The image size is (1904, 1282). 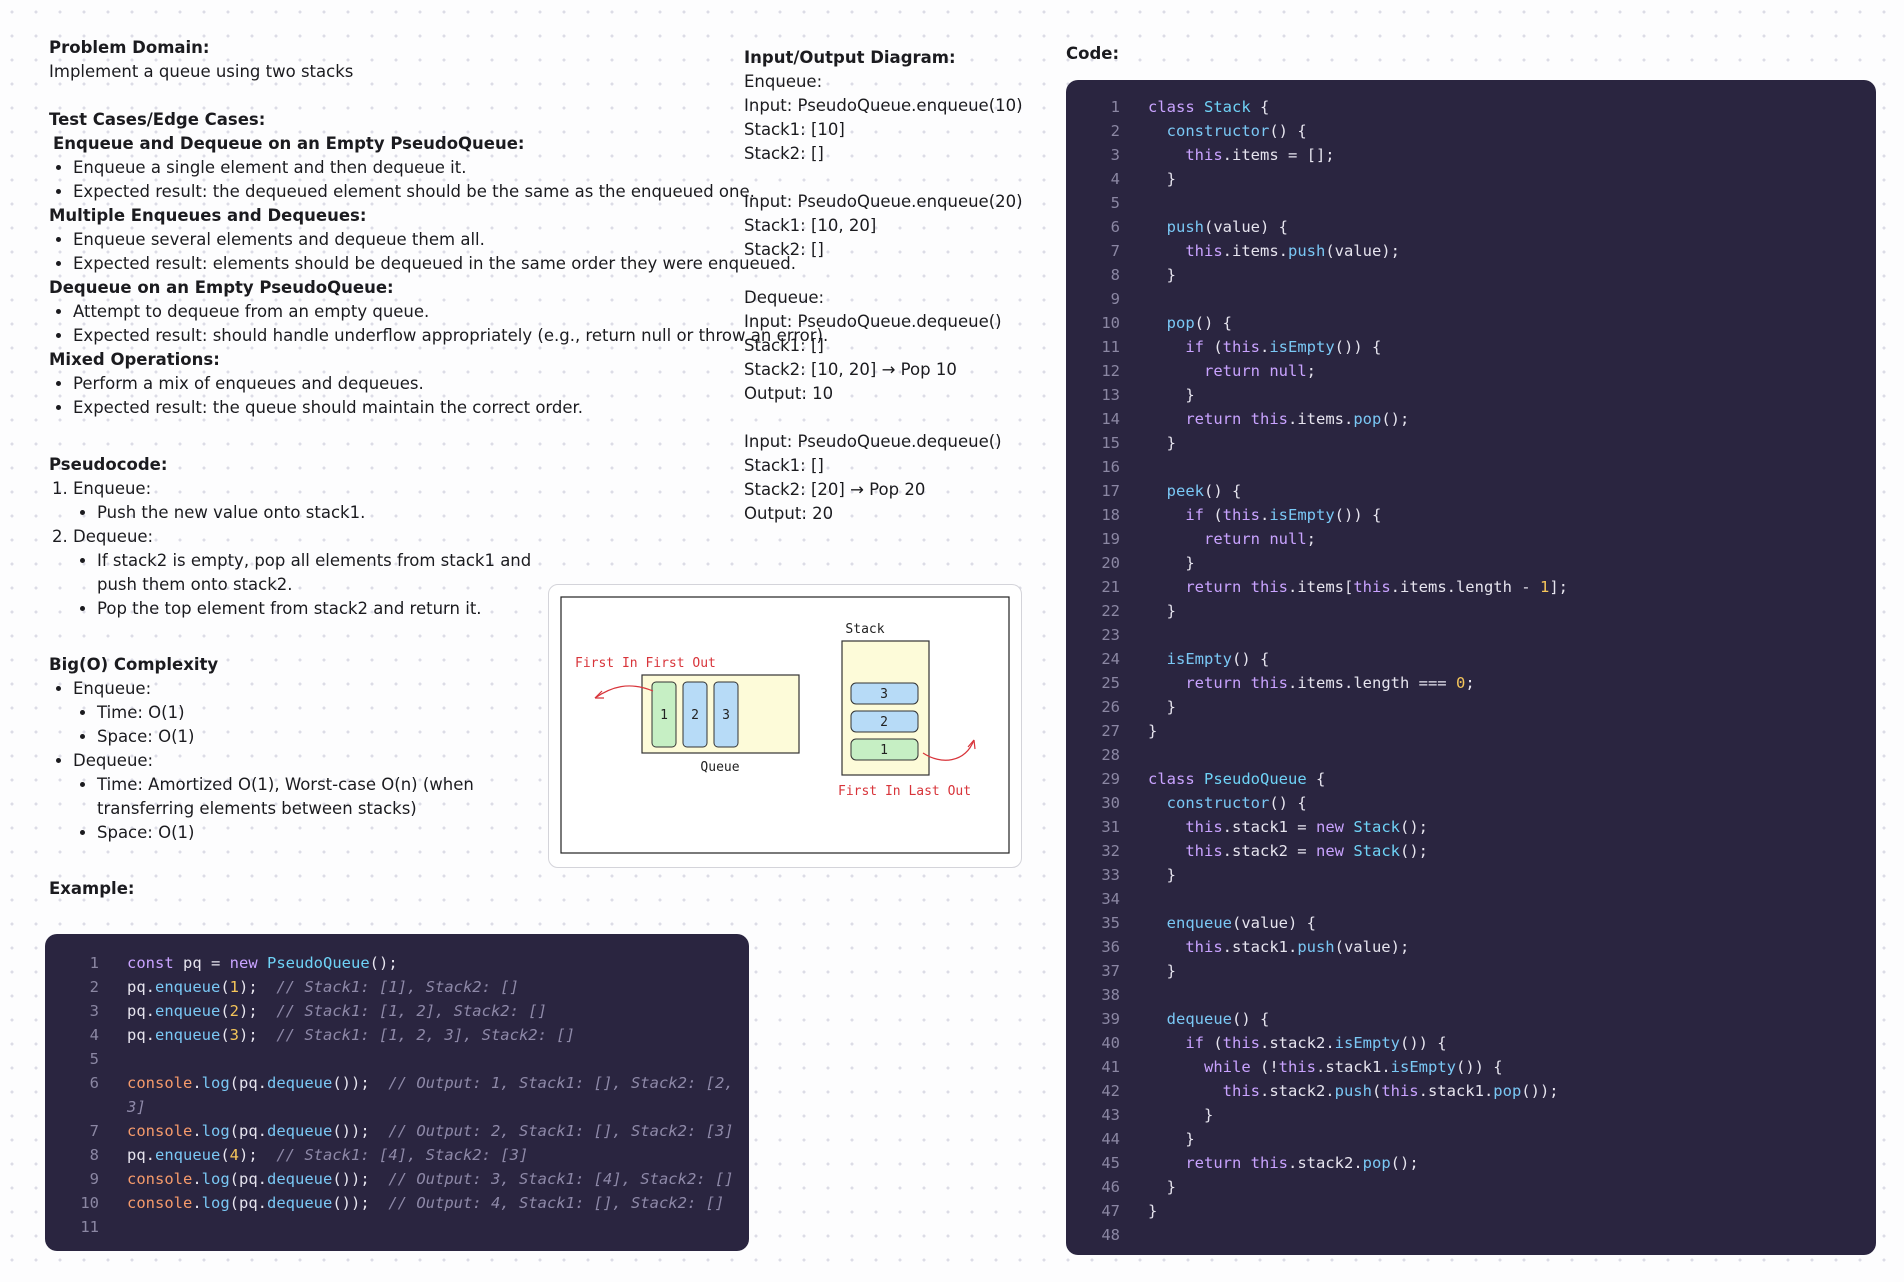 I want to click on queue-item-label: 1, so click(x=664, y=715).